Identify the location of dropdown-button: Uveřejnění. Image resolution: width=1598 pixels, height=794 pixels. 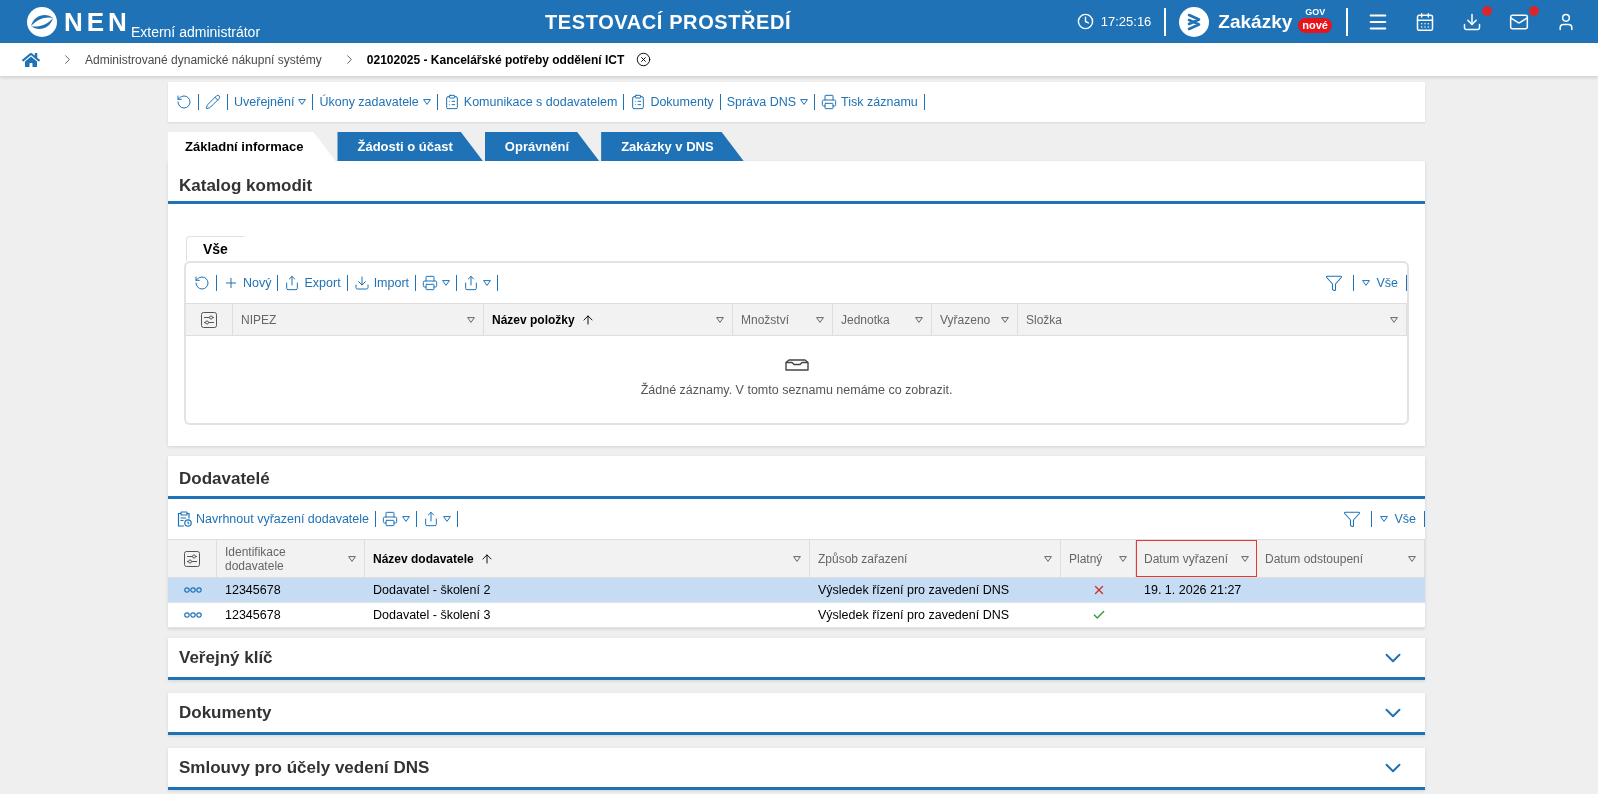
(270, 102).